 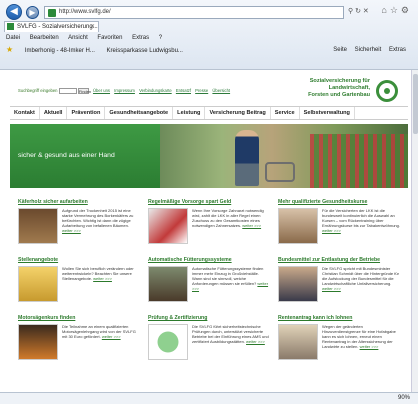 I want to click on svlfg-logo, so click(x=387, y=91).